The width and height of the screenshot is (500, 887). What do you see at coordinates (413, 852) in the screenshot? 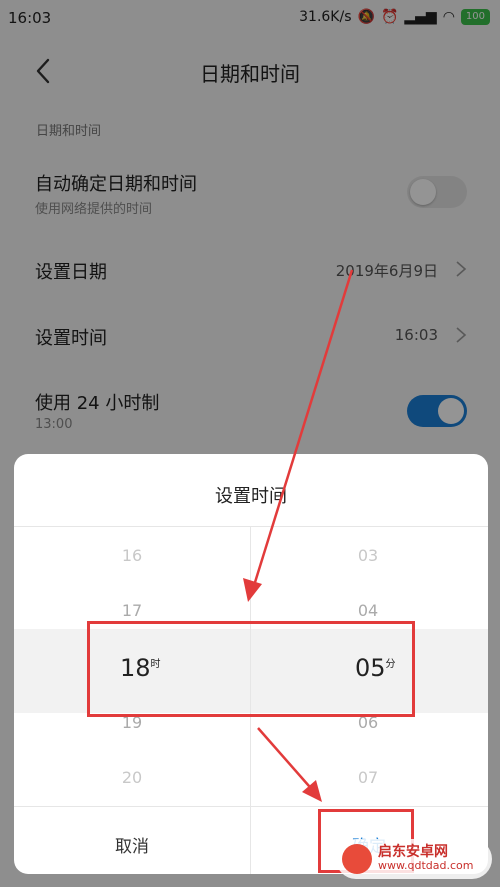
I see `watermark-name: 启东安卓网` at bounding box center [413, 852].